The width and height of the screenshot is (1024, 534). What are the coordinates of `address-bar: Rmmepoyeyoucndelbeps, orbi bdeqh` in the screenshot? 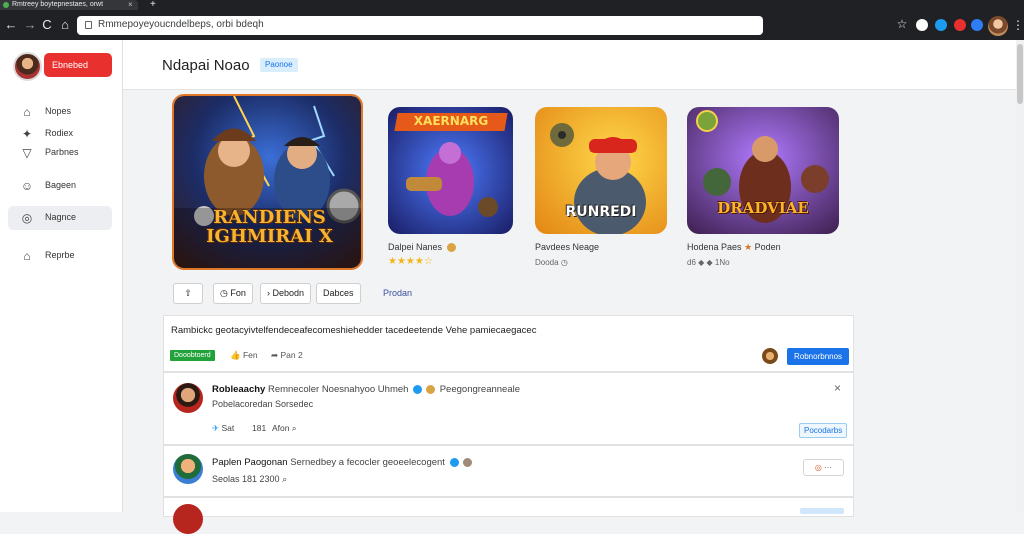 It's located at (420, 25).